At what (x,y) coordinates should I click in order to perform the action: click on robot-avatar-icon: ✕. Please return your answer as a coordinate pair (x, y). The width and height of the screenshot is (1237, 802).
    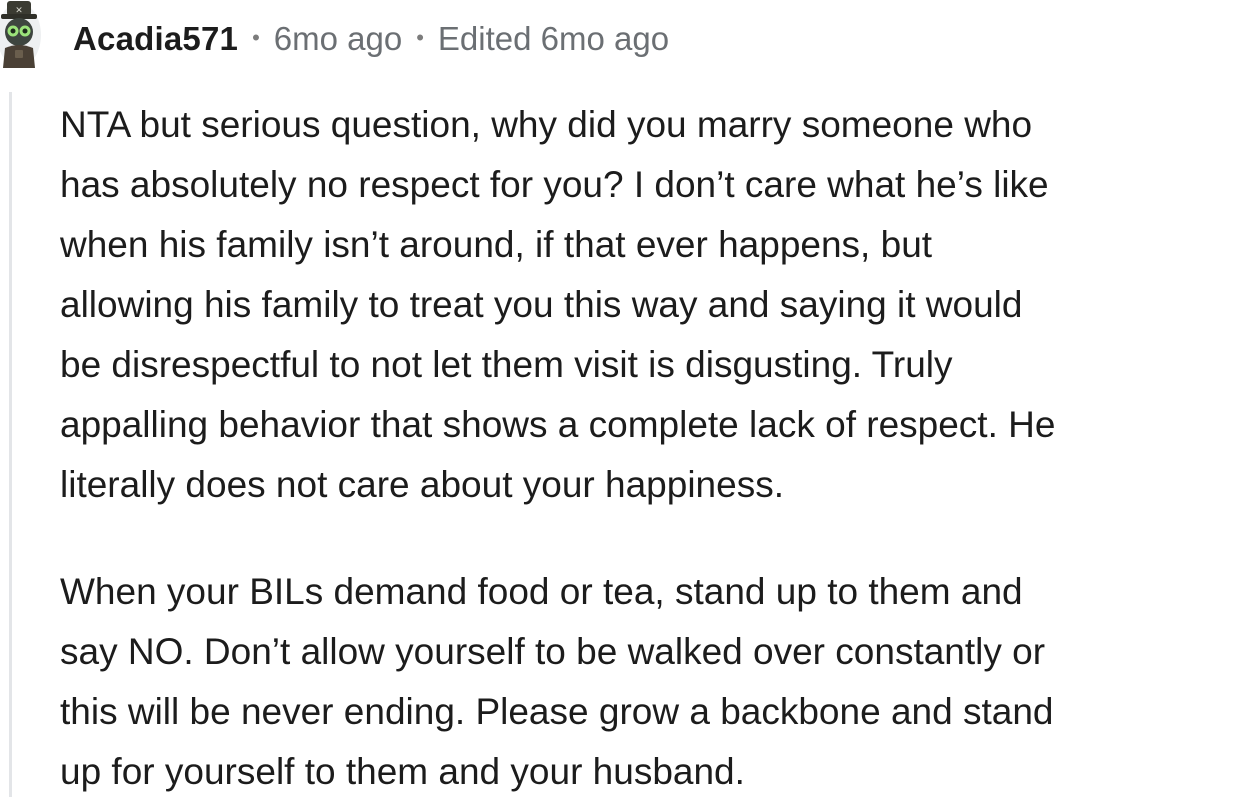
    Looking at the image, I should click on (20, 34).